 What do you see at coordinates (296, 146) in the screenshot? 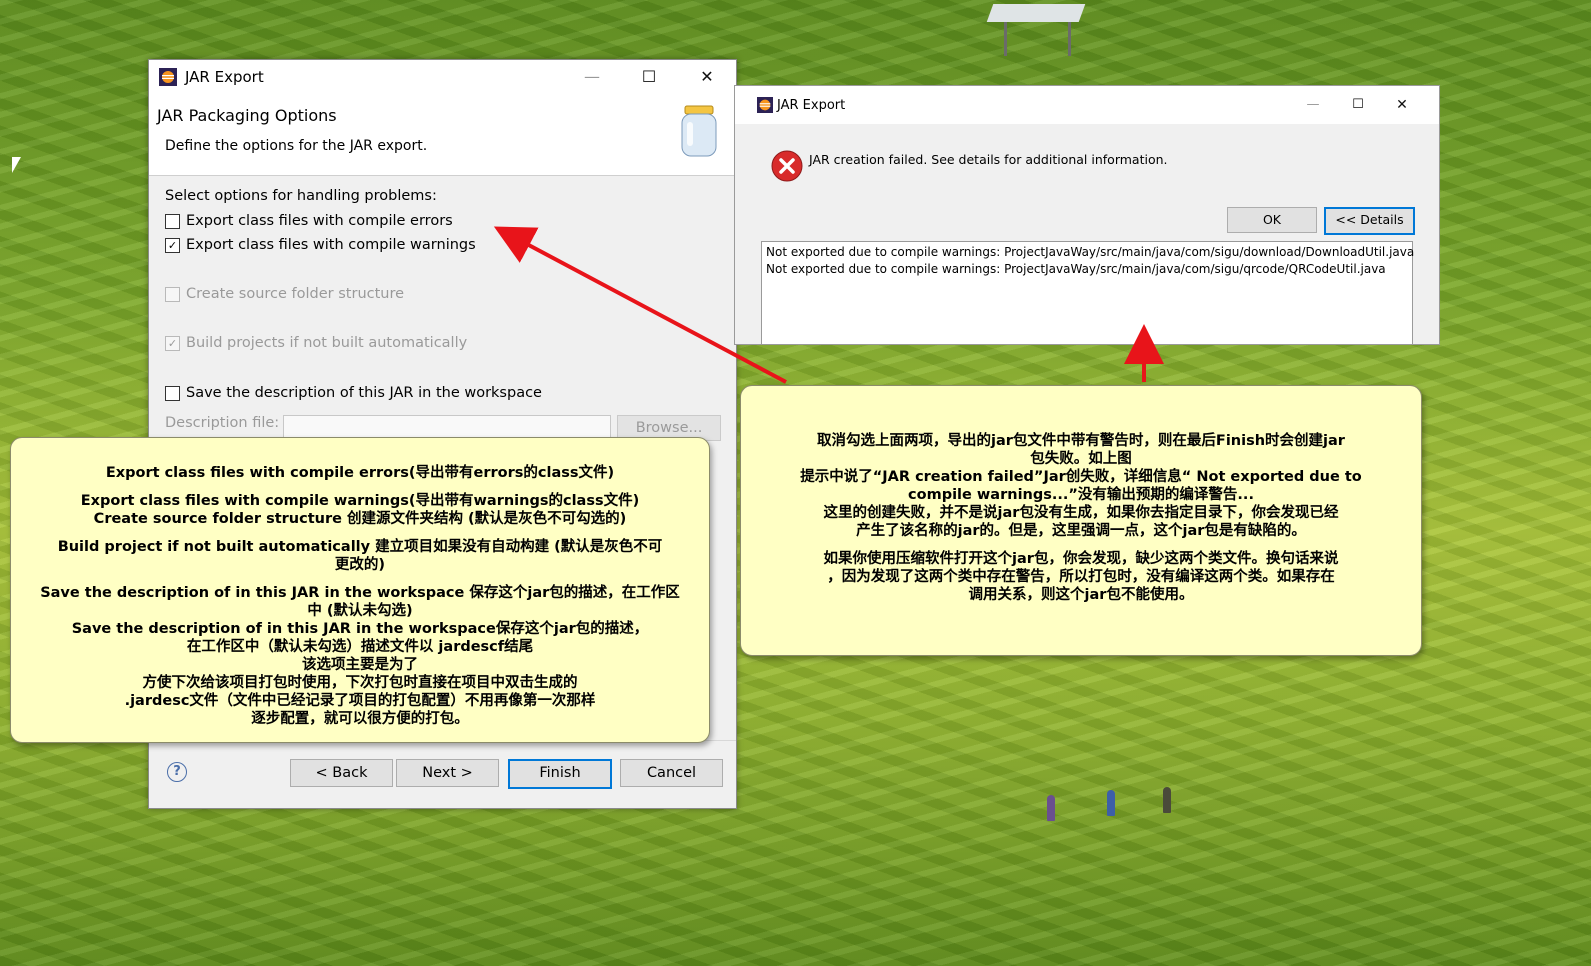
I see `page-description: Define the options for the JAR export.` at bounding box center [296, 146].